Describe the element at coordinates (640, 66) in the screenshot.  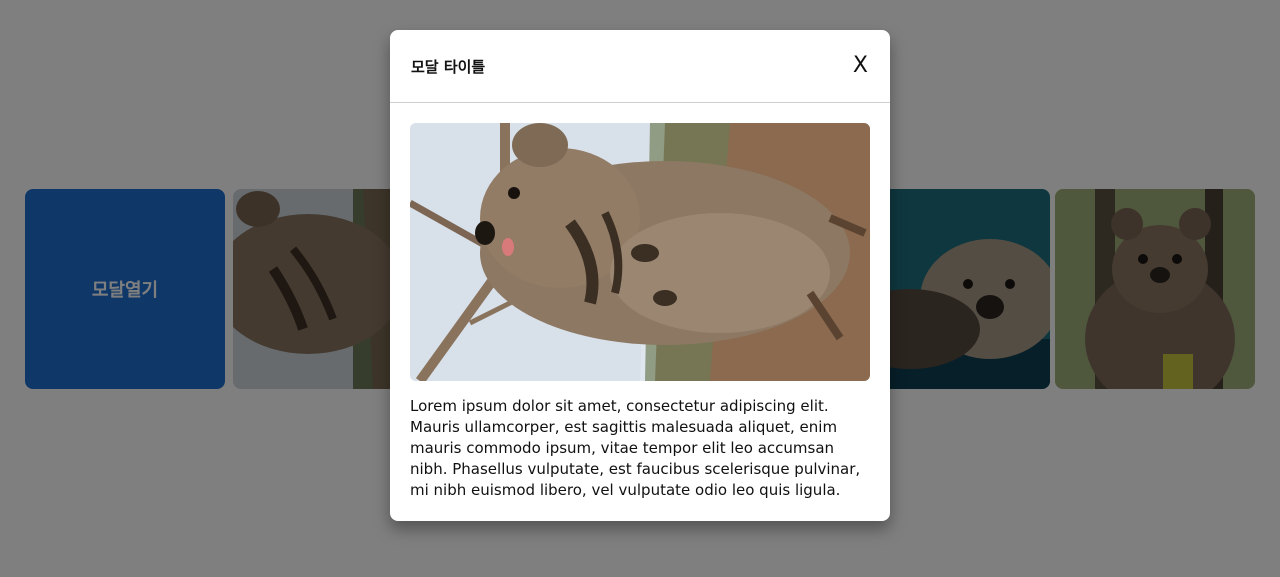
I see `modal-header: 모달 타이틀 X` at that location.